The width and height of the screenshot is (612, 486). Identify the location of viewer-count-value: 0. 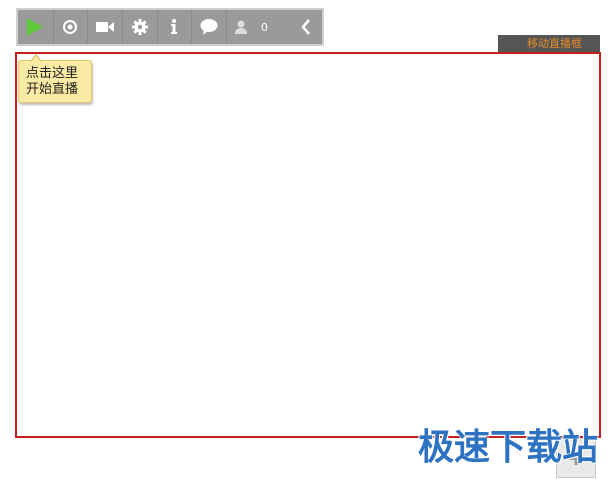
(264, 27).